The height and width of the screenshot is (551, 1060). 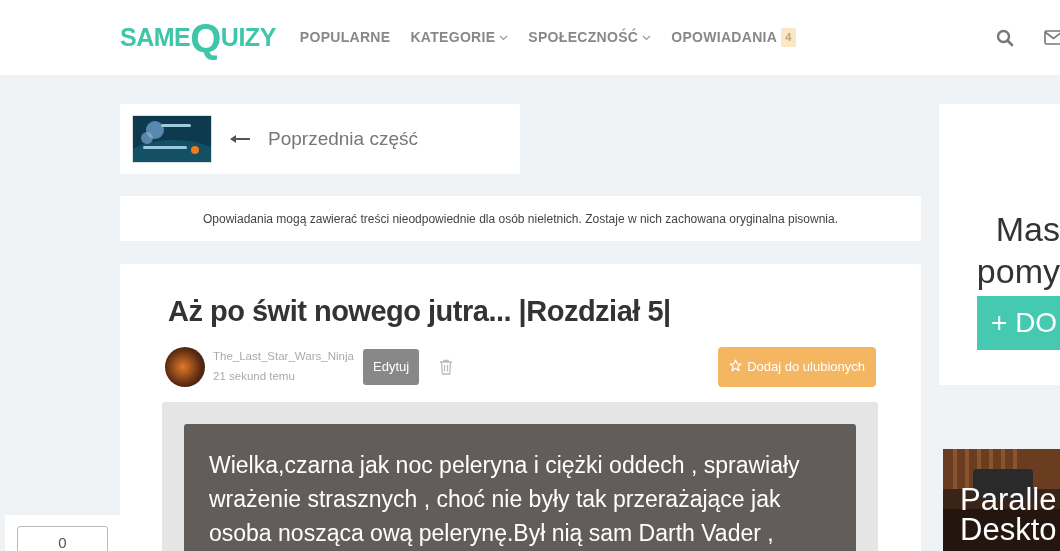 I want to click on ad-text: Deskto, so click(x=1008, y=530).